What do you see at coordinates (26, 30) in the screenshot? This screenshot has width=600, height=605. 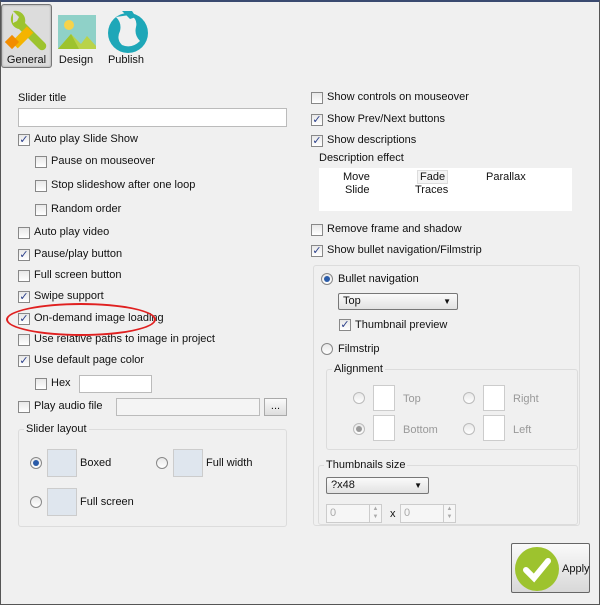 I see `wrench-icon` at bounding box center [26, 30].